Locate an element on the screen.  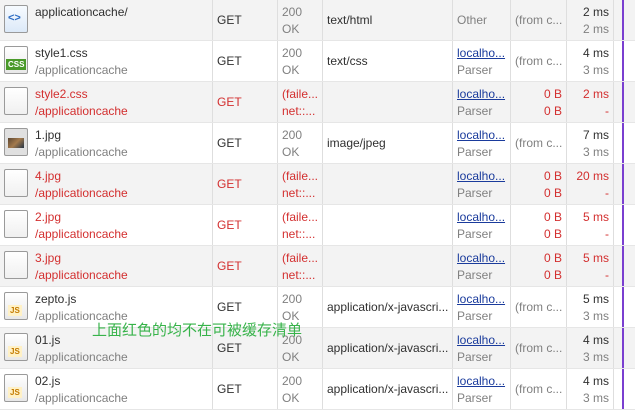
file-name: 01.js is located at coordinates (48, 340).